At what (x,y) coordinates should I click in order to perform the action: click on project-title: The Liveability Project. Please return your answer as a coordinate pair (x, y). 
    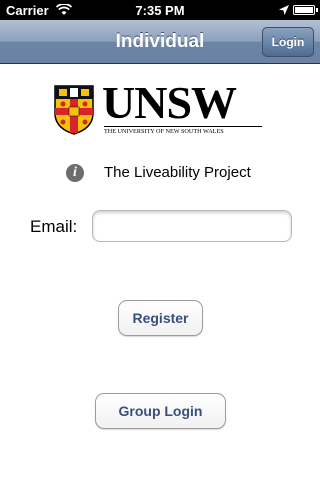
    Looking at the image, I should click on (177, 172).